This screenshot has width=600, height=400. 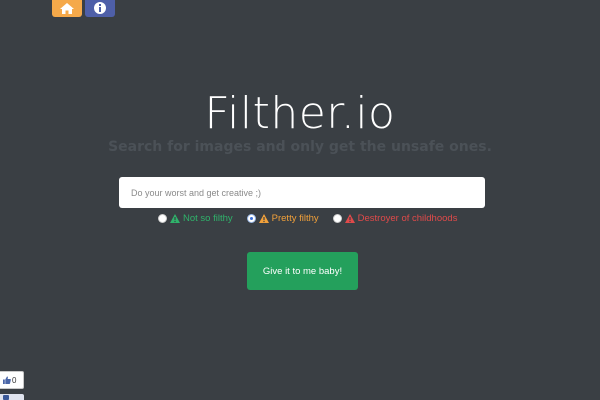 I want to click on option-pretty-filthy: Pretty filthy, so click(x=282, y=218).